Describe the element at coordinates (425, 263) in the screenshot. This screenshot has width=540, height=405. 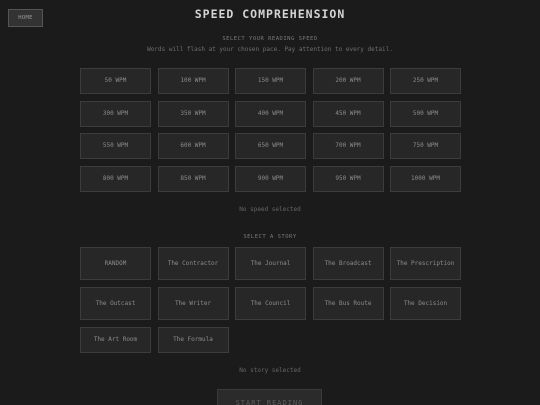
I see `story-option: The Prescription` at that location.